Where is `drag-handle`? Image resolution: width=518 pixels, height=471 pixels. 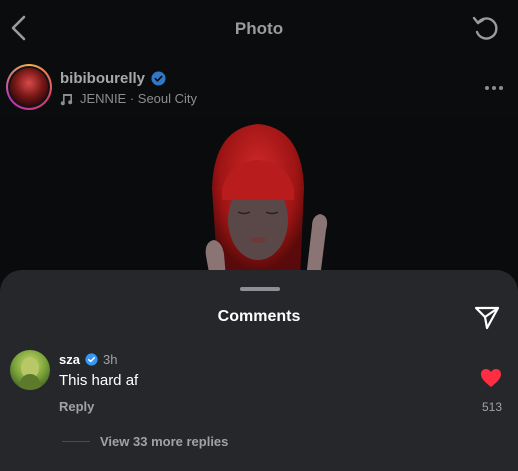
drag-handle is located at coordinates (260, 289).